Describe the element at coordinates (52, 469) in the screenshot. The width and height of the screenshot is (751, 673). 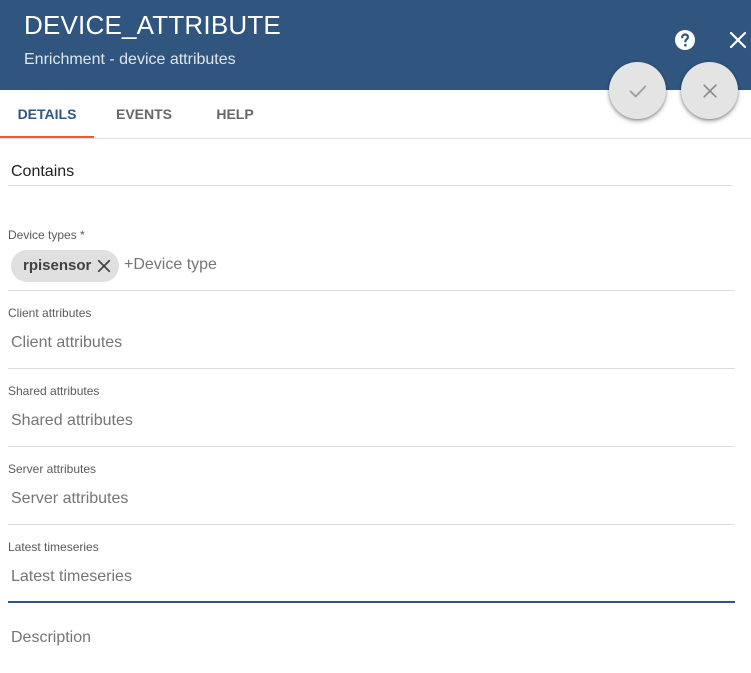
I see `server-attributes-label: Server attributes` at that location.